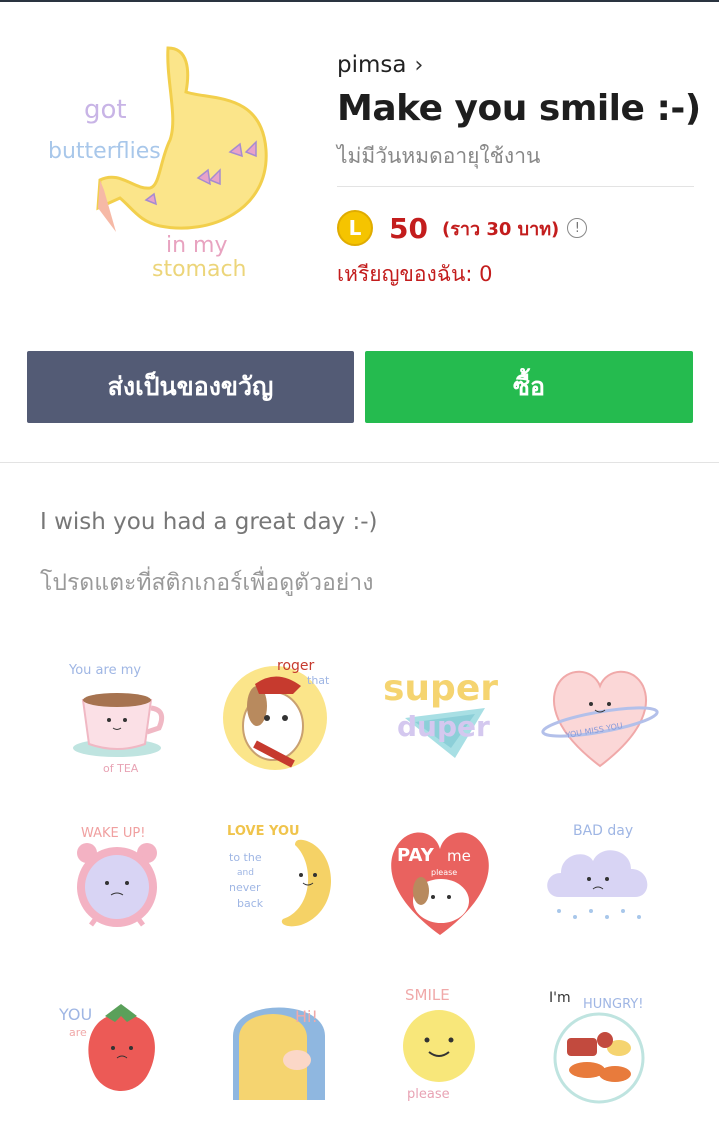  I want to click on author-name: pimsa, so click(372, 65).